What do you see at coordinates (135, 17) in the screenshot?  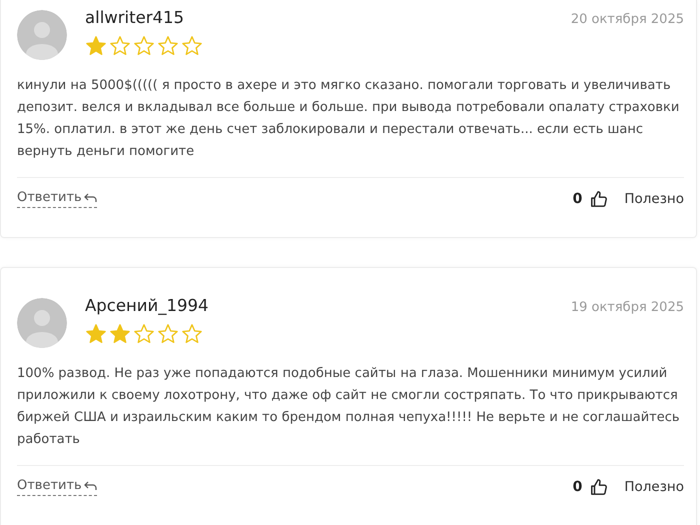 I see `author-name: allwriter415` at bounding box center [135, 17].